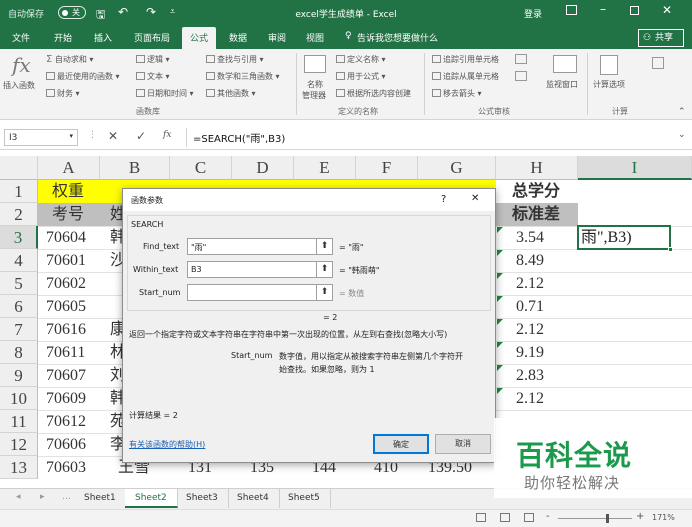  What do you see at coordinates (309, 200) in the screenshot?
I see `dialog-titlebar: 函数参数 ? ✕` at bounding box center [309, 200].